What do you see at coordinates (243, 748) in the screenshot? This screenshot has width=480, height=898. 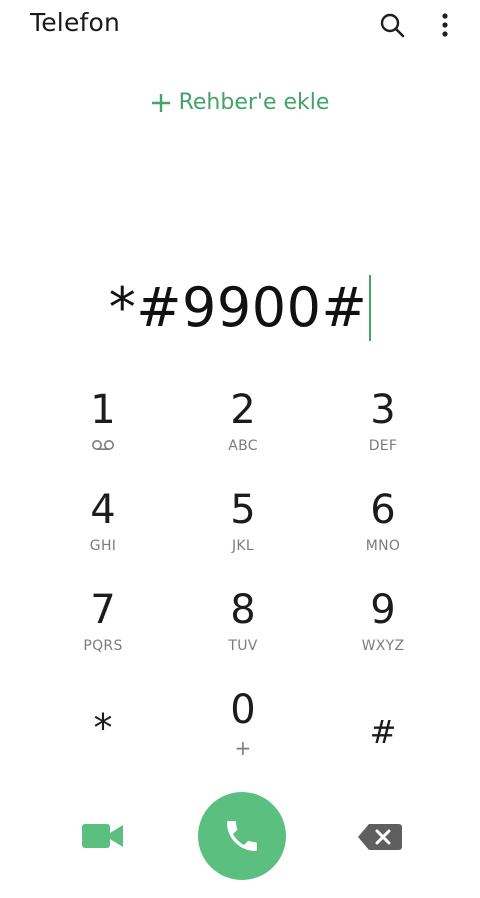 I see `key-plus-label: +` at bounding box center [243, 748].